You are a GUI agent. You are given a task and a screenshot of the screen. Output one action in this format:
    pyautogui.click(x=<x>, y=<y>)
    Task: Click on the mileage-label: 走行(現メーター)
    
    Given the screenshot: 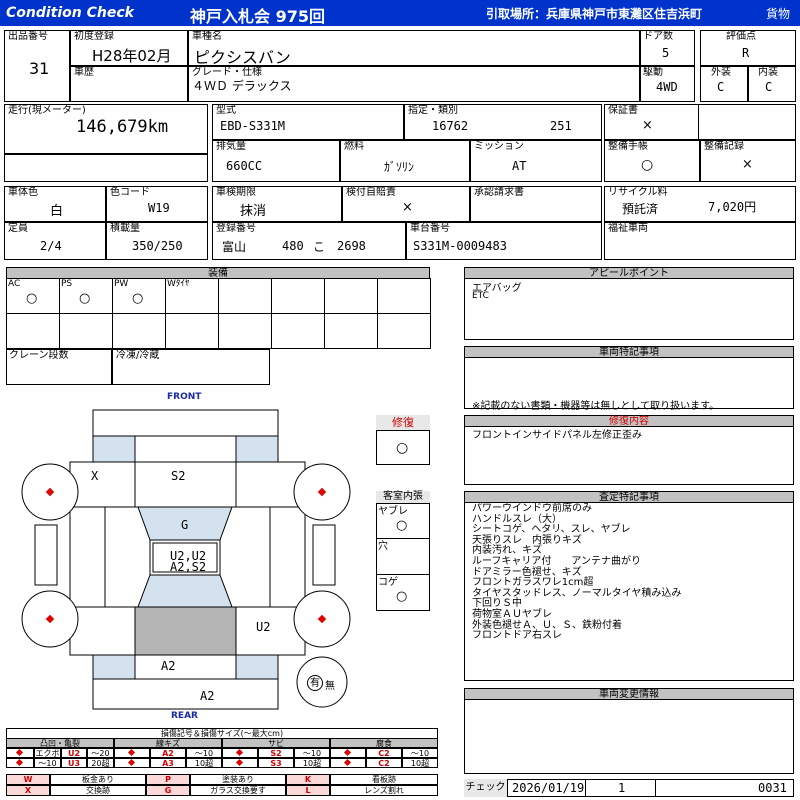 What is the action you would take?
    pyautogui.click(x=47, y=110)
    